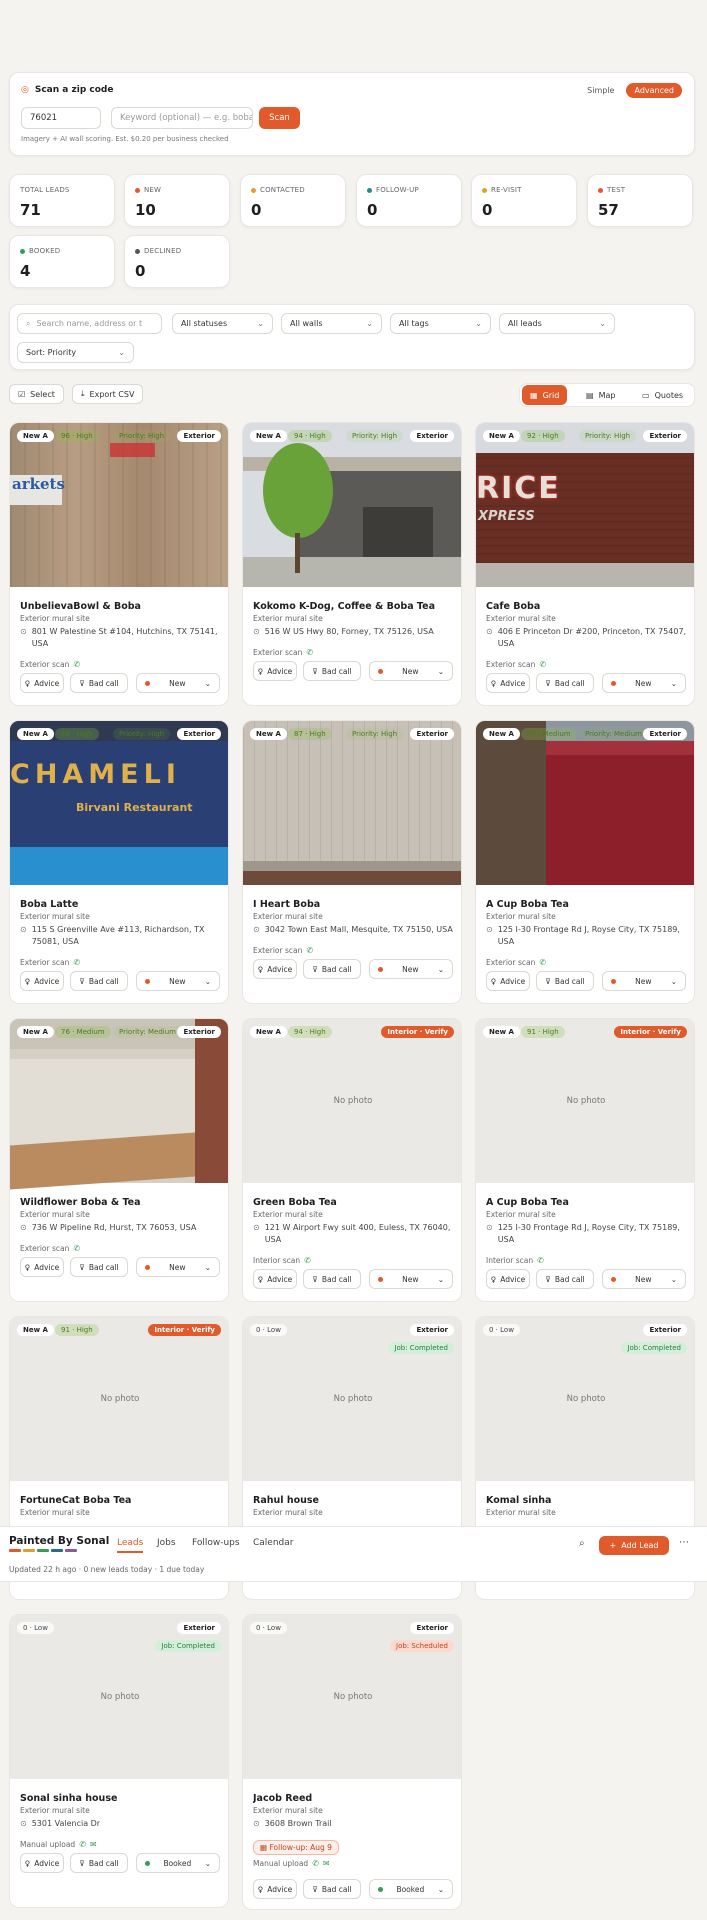 The height and width of the screenshot is (1920, 707). I want to click on stat-card: NEW 10, so click(177, 200).